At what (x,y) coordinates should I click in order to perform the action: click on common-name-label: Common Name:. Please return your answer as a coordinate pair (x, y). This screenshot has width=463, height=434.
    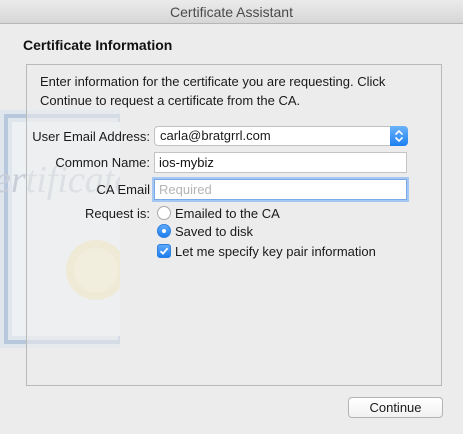
    Looking at the image, I should click on (102, 162).